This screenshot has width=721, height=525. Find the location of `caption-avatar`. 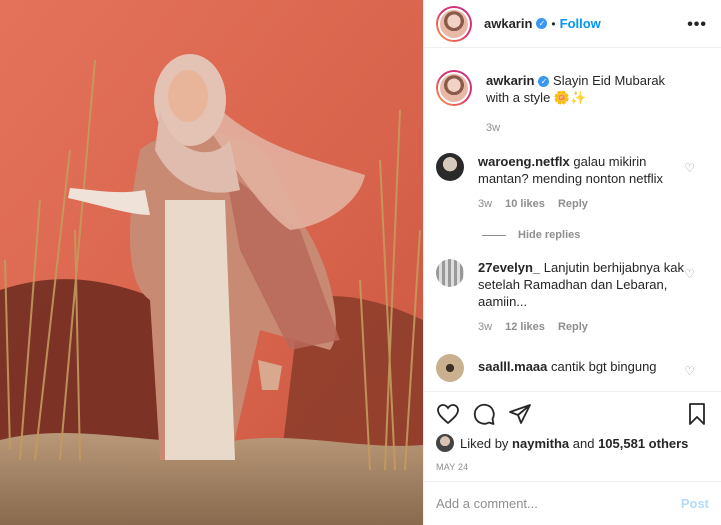

caption-avatar is located at coordinates (454, 88).